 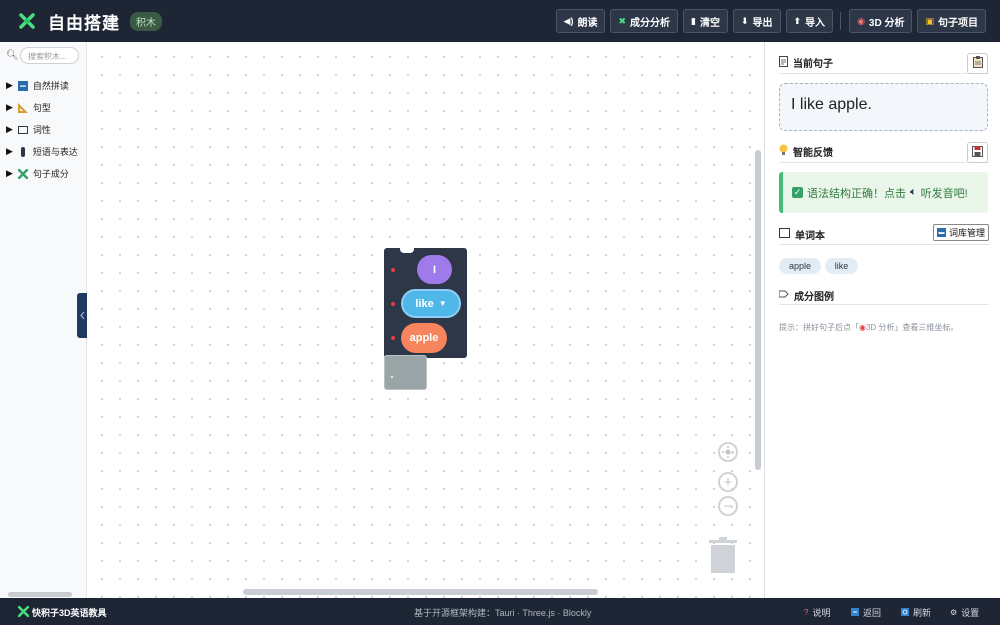 I want to click on back-link: 返回, so click(x=866, y=612).